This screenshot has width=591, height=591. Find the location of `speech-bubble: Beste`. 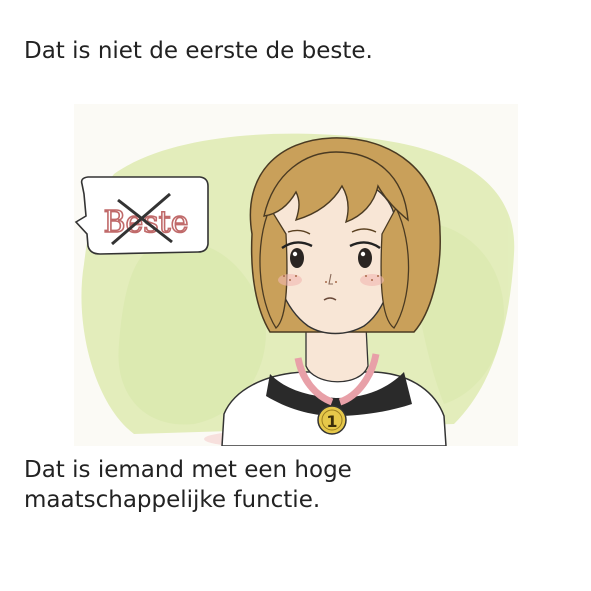

speech-bubble: Beste is located at coordinates (141, 215).